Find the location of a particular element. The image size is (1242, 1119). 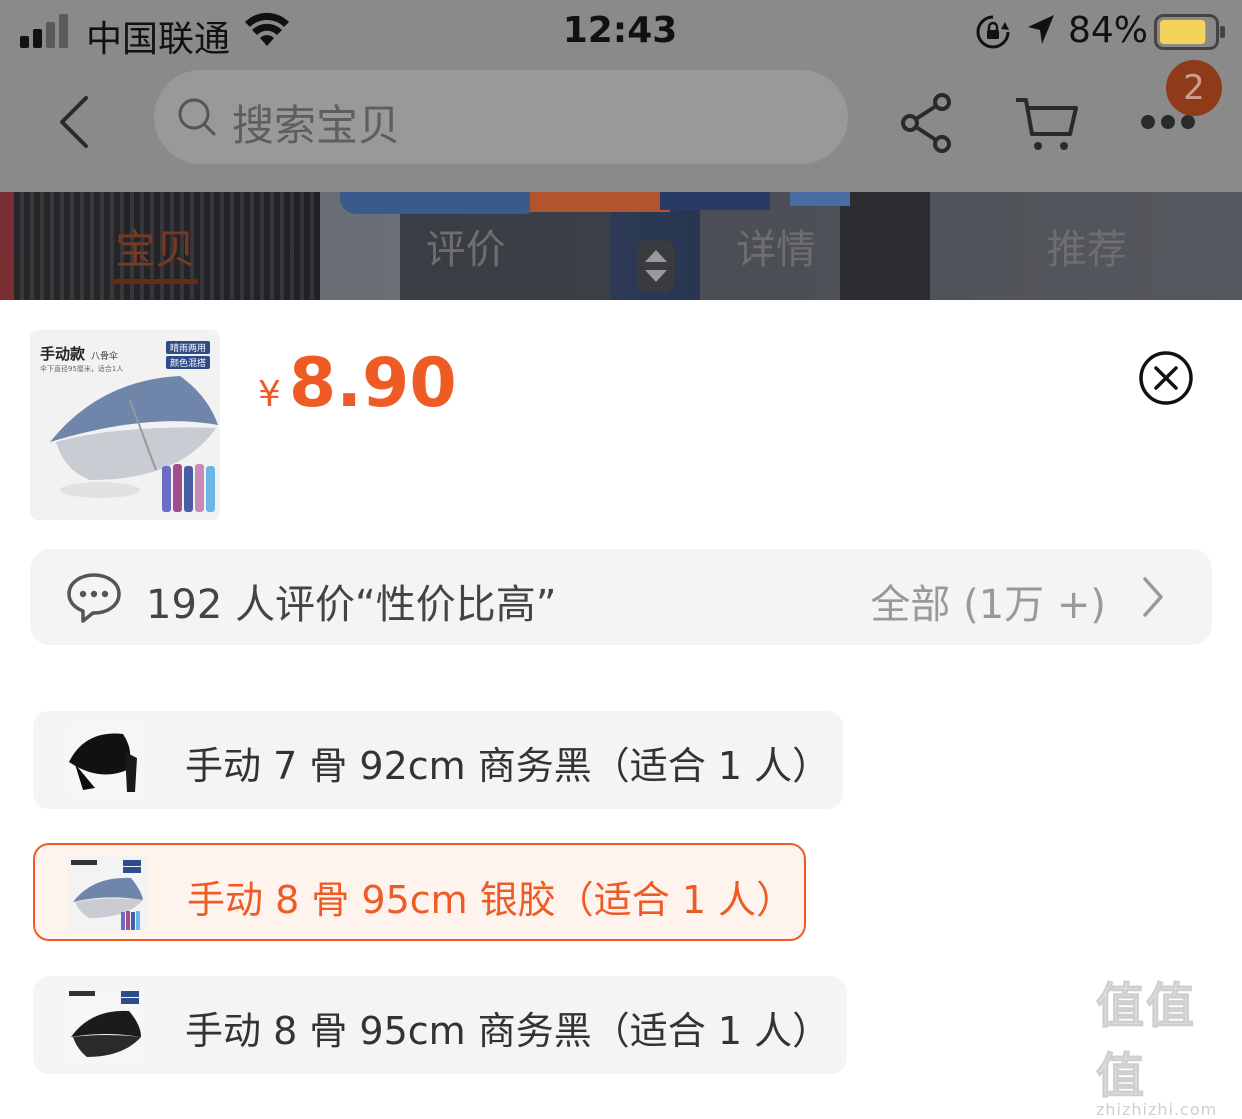

currency-symbol: ¥ is located at coordinates (269, 394).